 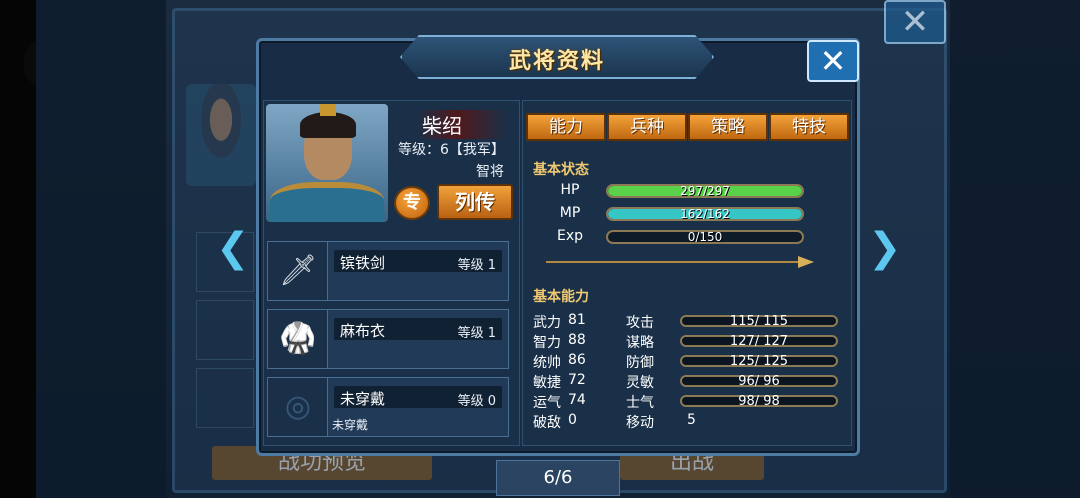 I want to click on attribute-label: 武力, so click(x=547, y=323).